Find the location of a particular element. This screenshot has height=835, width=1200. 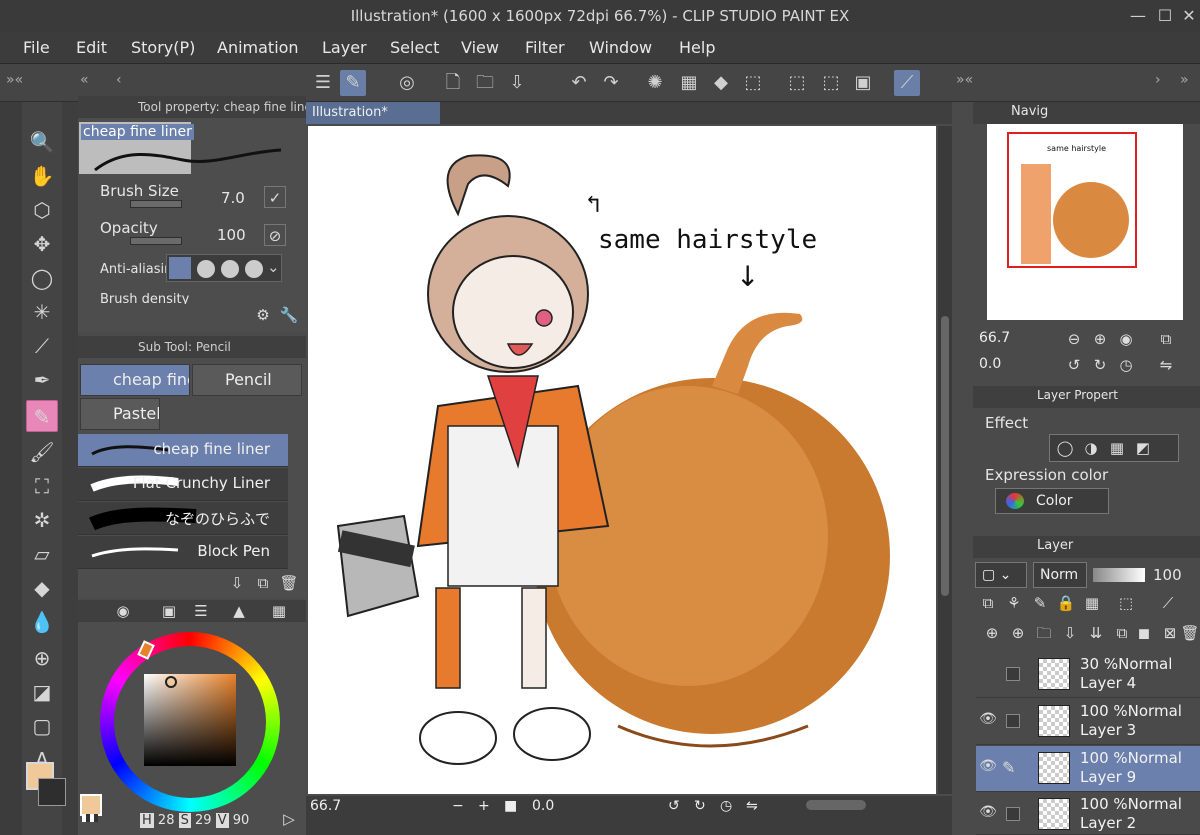

new-folder-icon: 🗀 is located at coordinates (1044, 633).